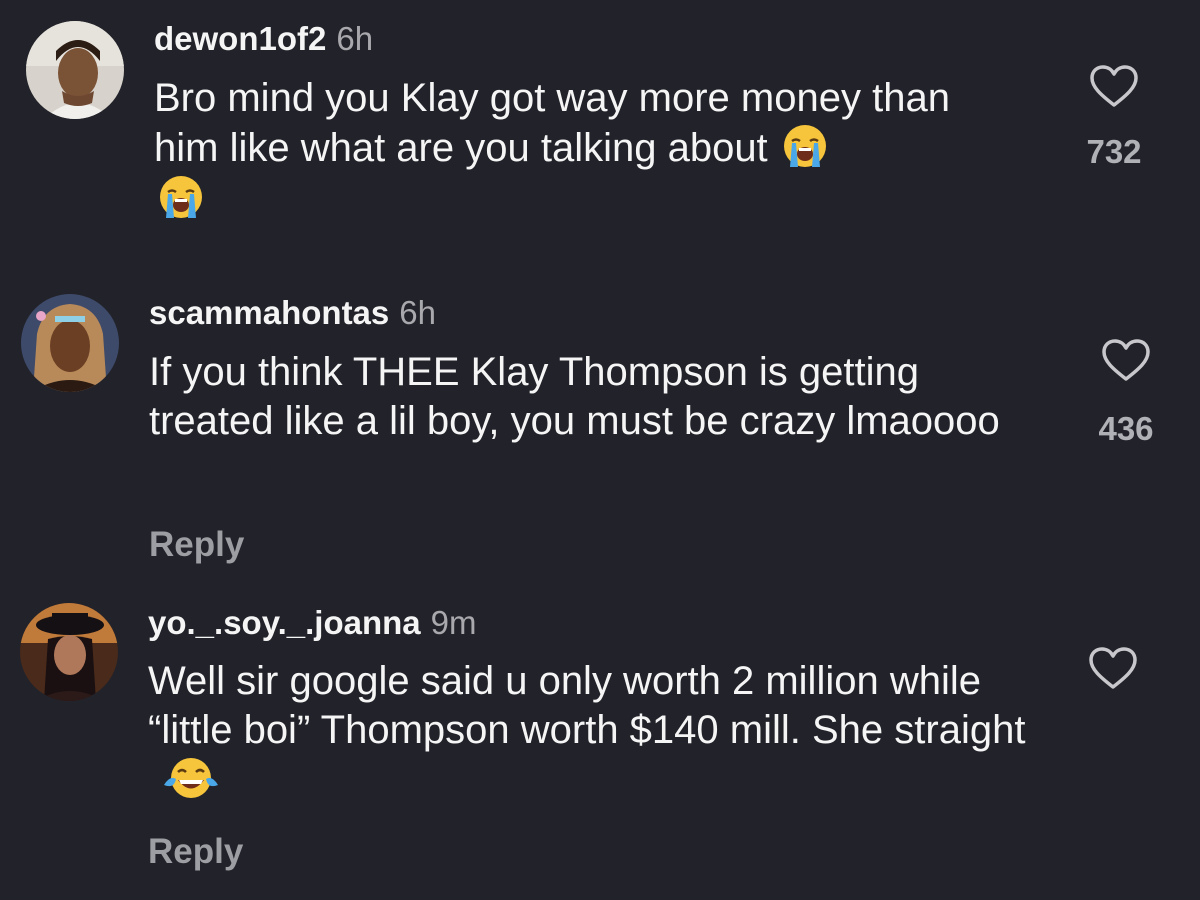 This screenshot has height=900, width=1200. Describe the element at coordinates (1114, 151) in the screenshot. I see `like-count: 732` at that location.